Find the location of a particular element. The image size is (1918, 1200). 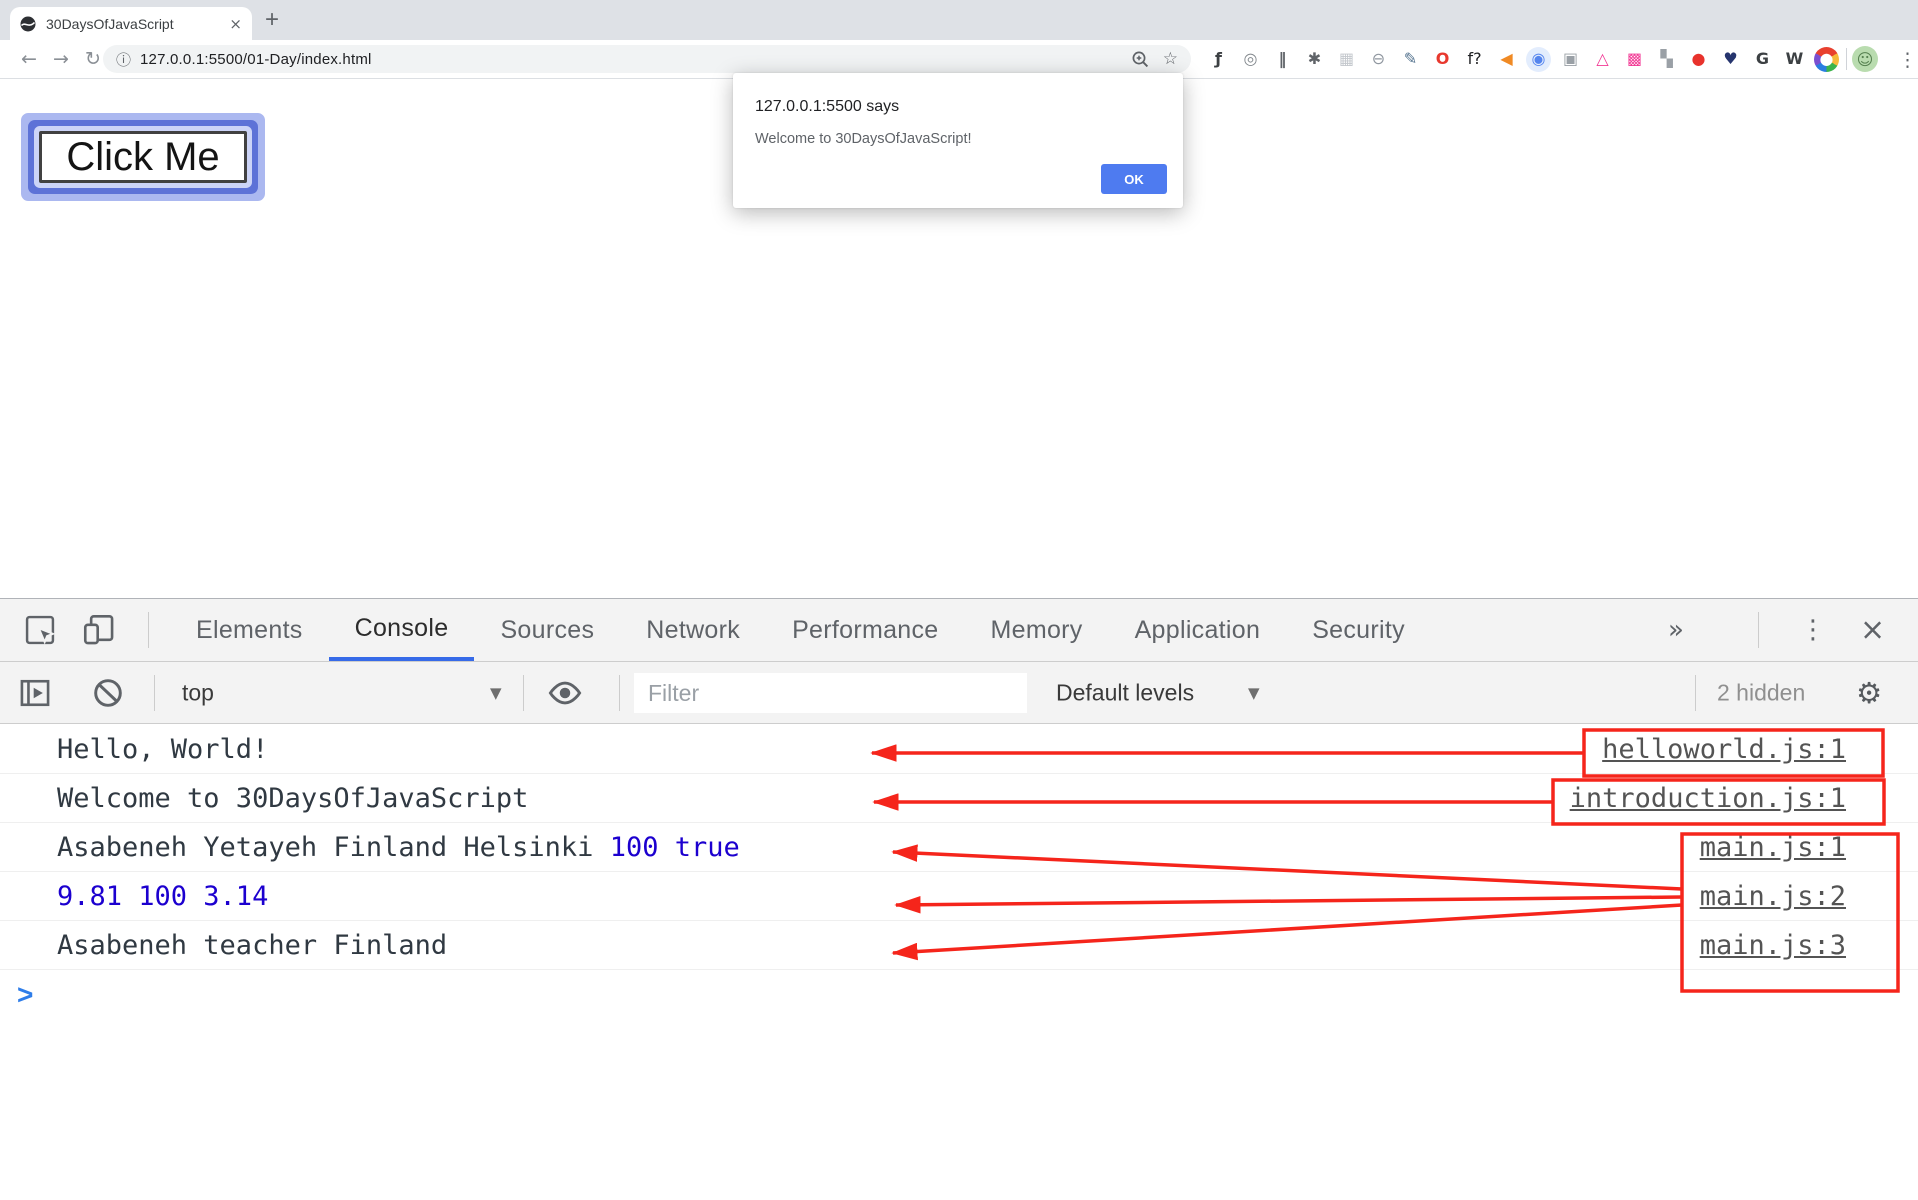

browser-menu-icon: ⋮ is located at coordinates (1907, 60).